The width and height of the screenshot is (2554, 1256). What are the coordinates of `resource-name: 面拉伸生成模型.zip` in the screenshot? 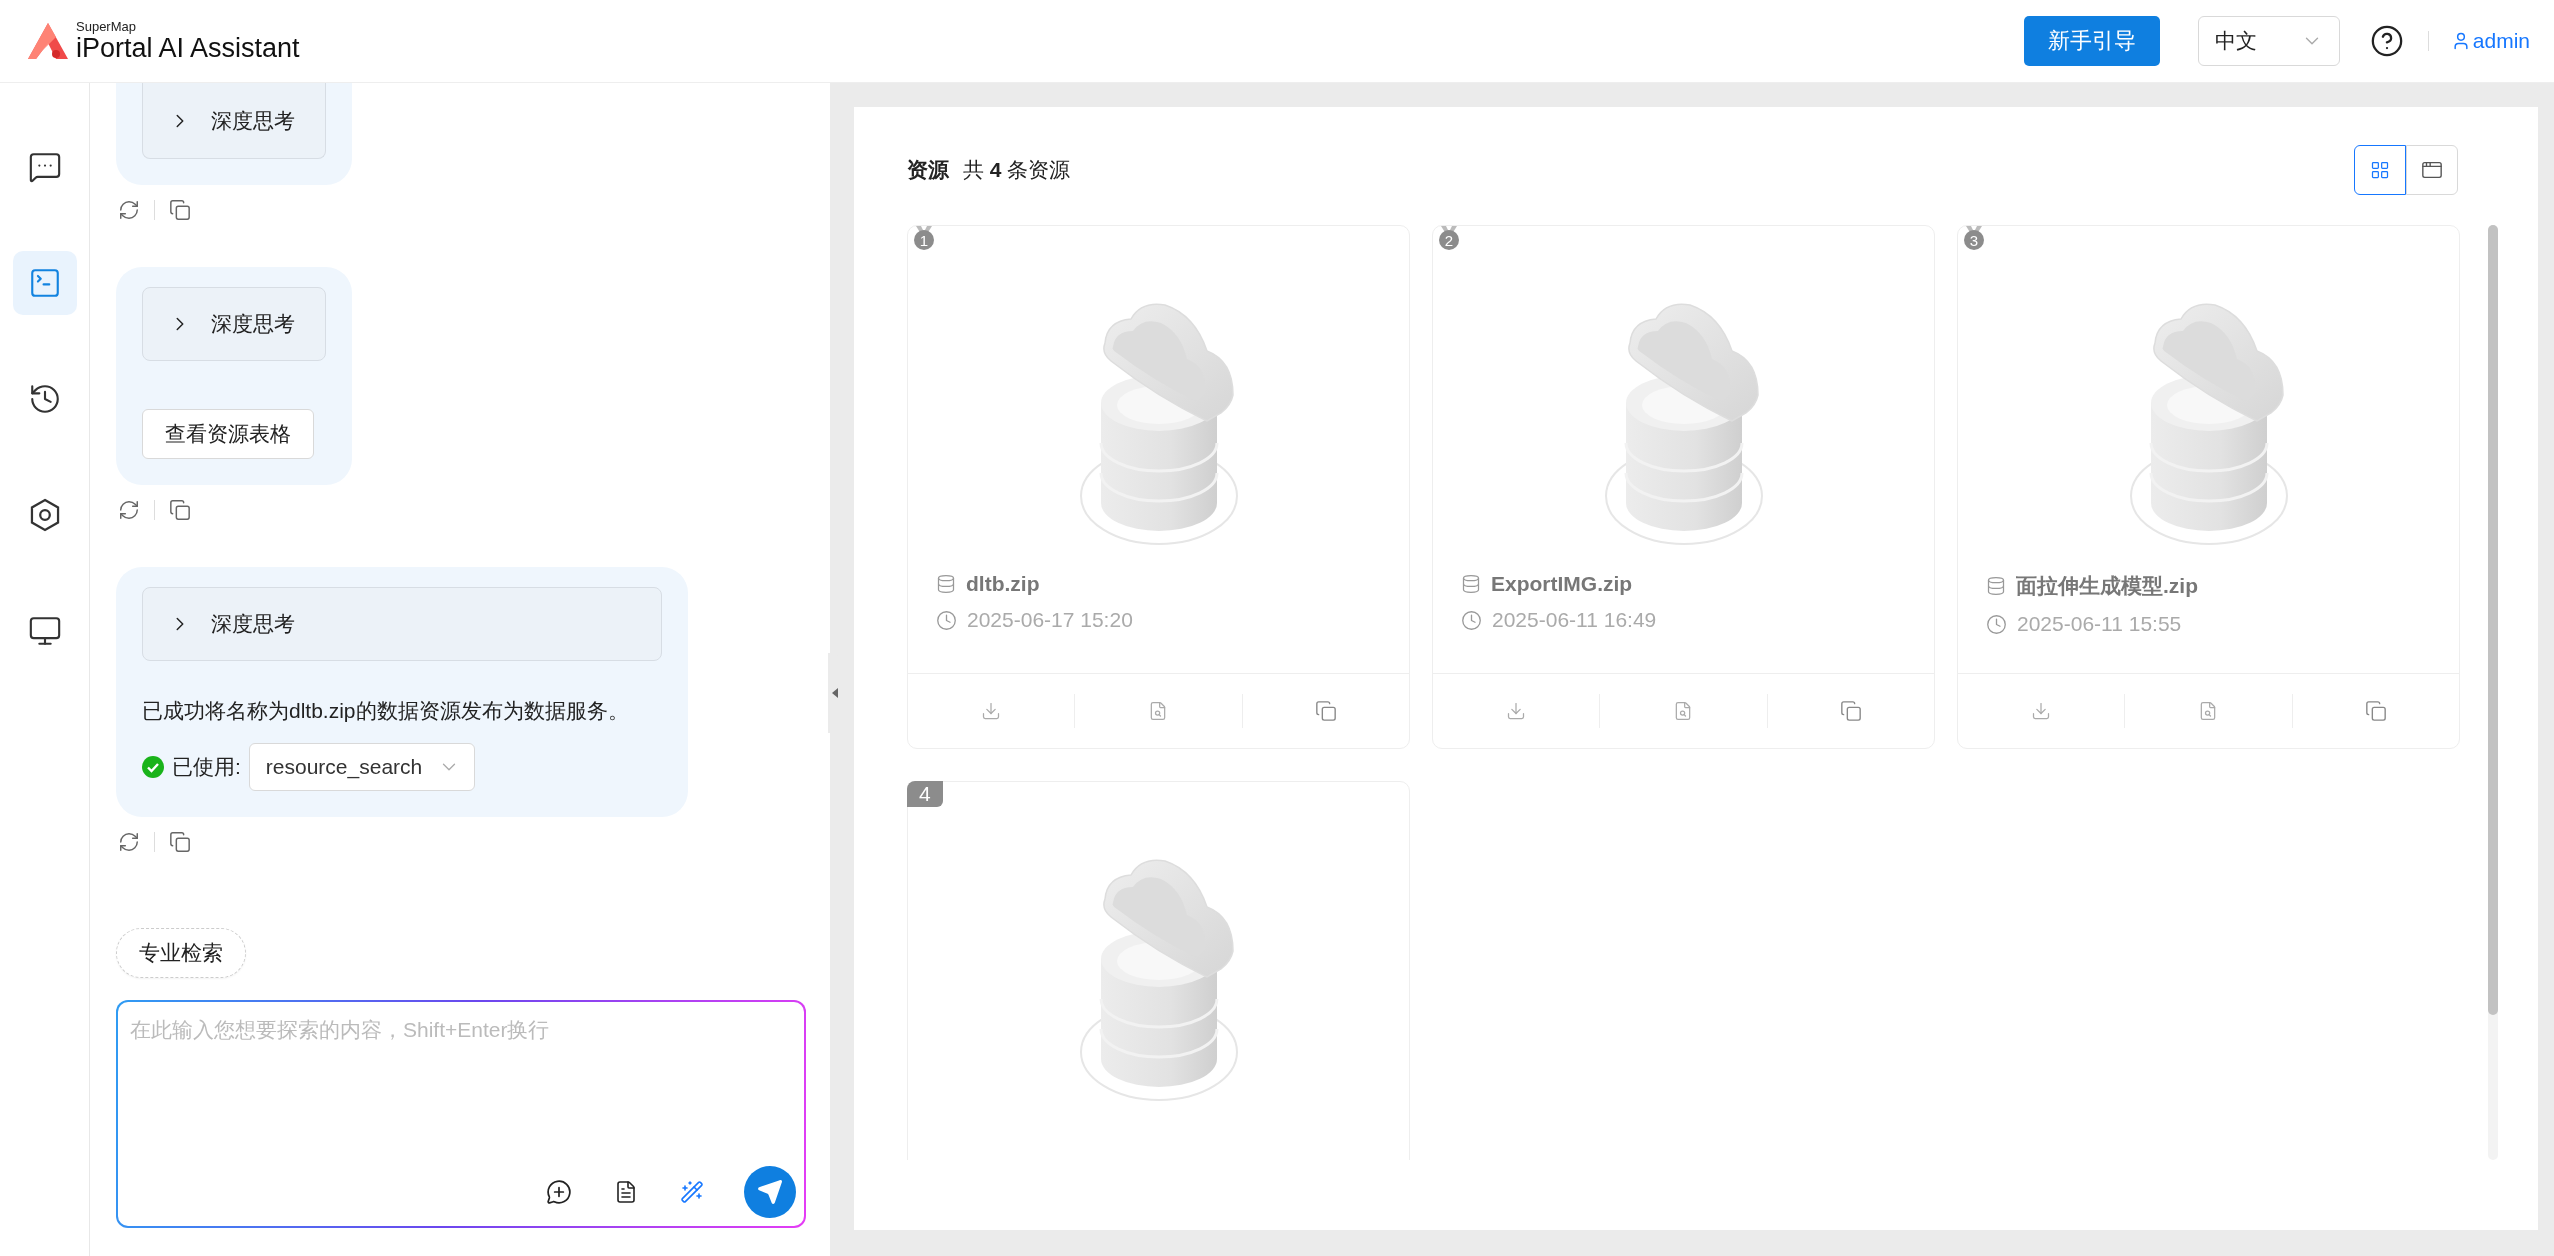 It's located at (2107, 586).